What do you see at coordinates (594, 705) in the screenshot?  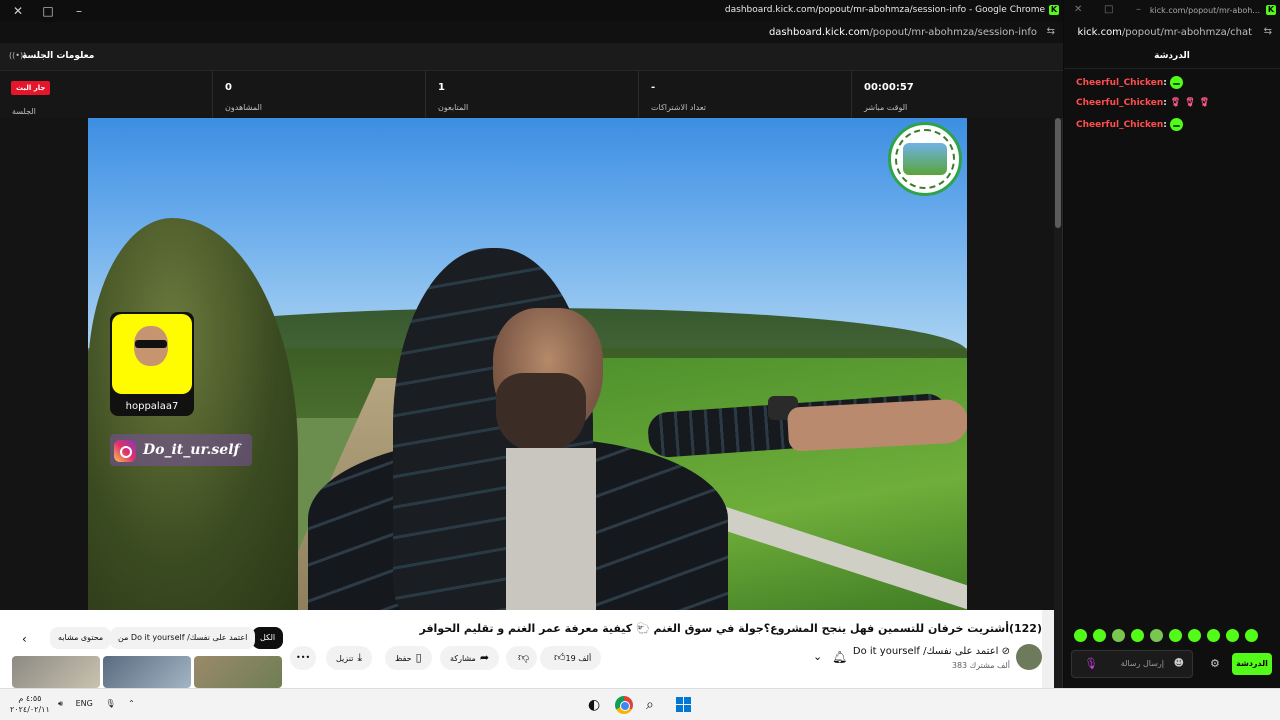 I see `app-icon: ◐` at bounding box center [594, 705].